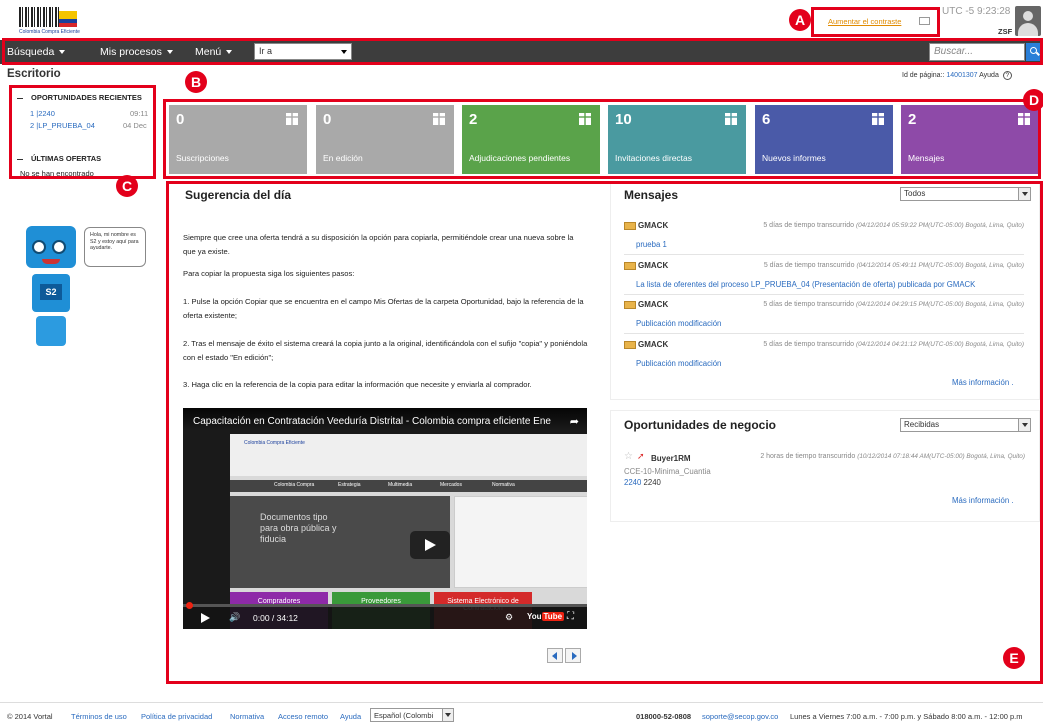 The image size is (1043, 726). Describe the element at coordinates (51, 331) in the screenshot. I see `mascot-base` at that location.